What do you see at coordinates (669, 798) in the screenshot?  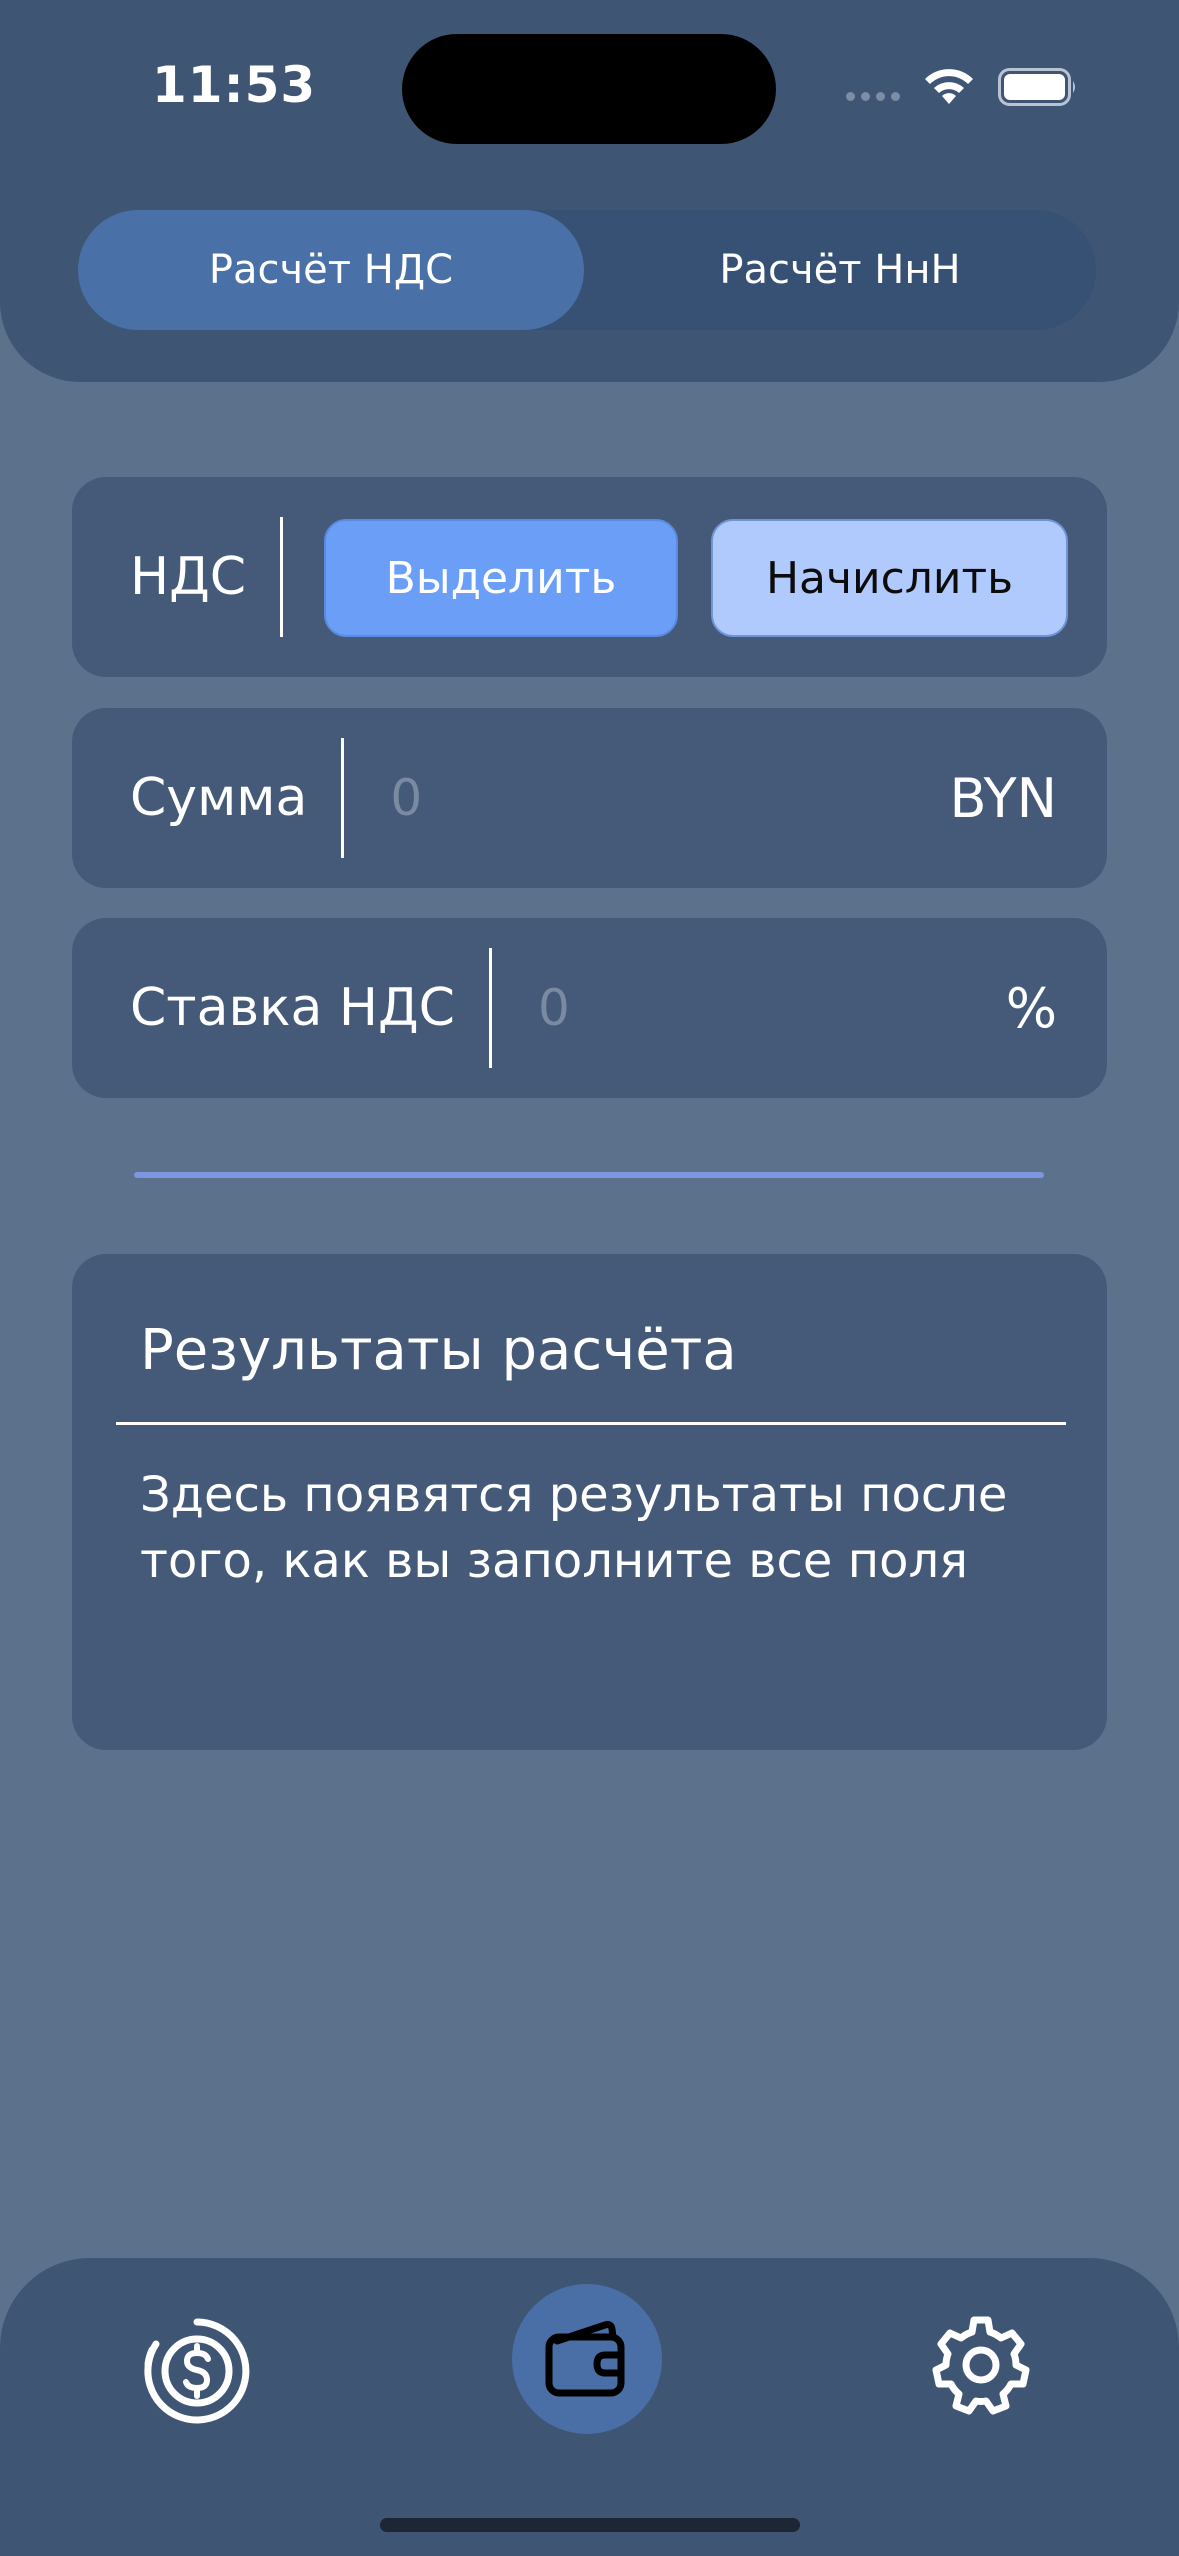 I see `amount-input: 0` at bounding box center [669, 798].